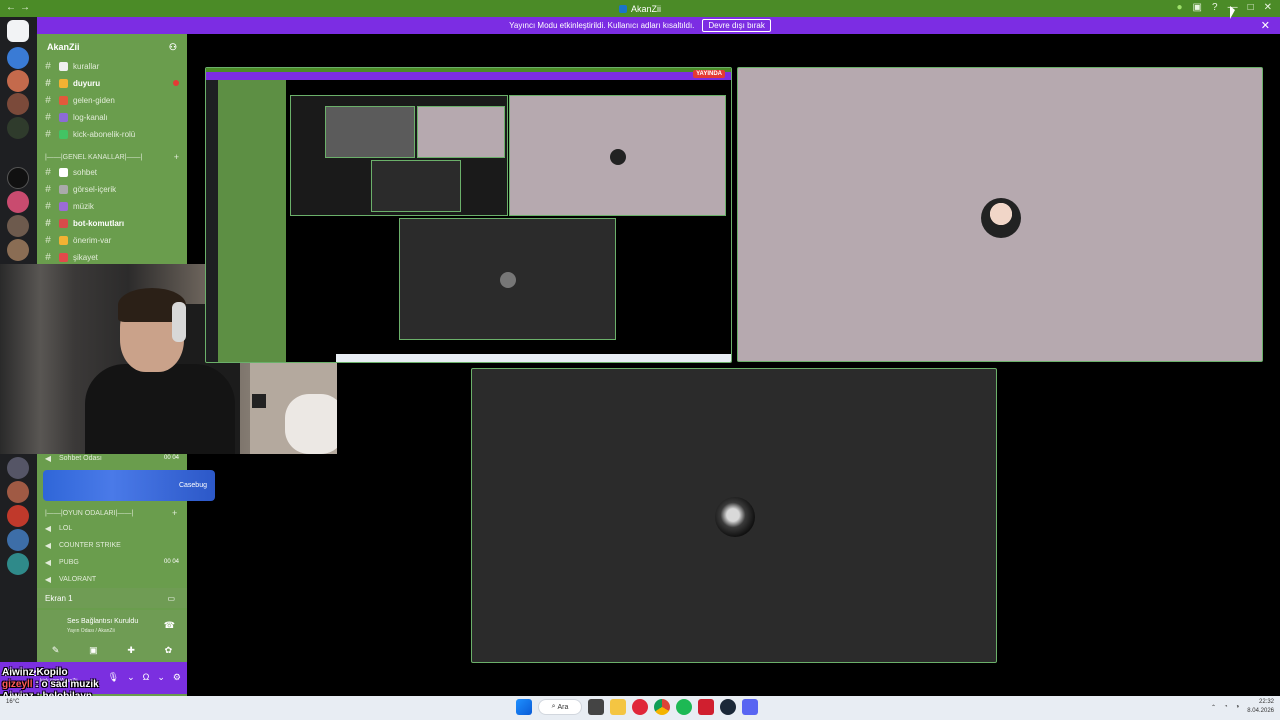 This screenshot has height=720, width=1280. Describe the element at coordinates (112, 117) in the screenshot. I see `channel-4: # log-kanalı` at that location.